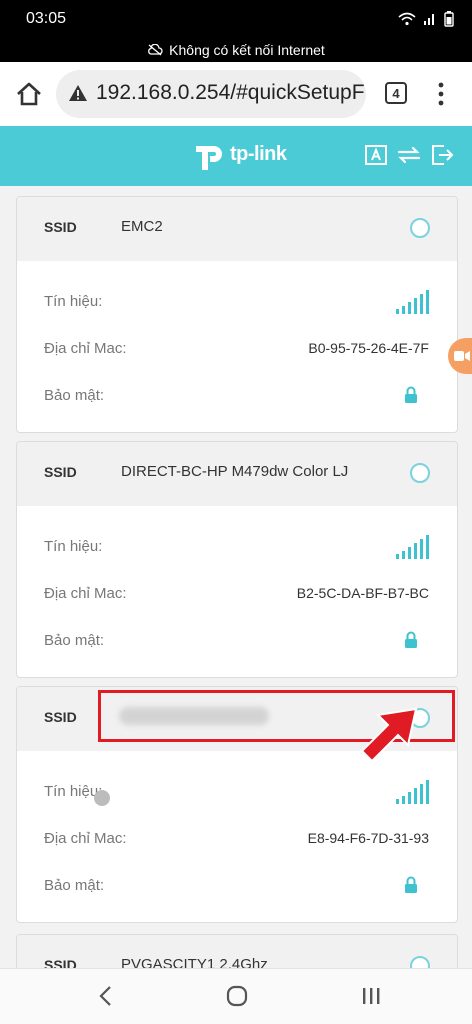 The height and width of the screenshot is (1024, 472). What do you see at coordinates (247, 50) in the screenshot?
I see `no-internet-text: Không có kết nối Internet` at bounding box center [247, 50].